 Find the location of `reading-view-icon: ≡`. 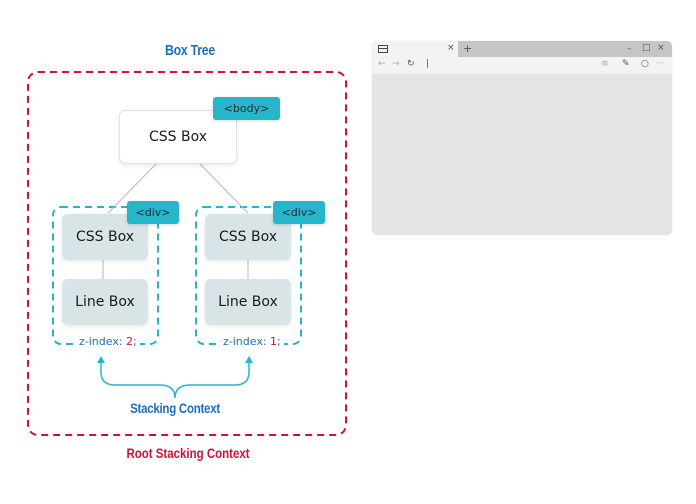

reading-view-icon: ≡ is located at coordinates (605, 64).